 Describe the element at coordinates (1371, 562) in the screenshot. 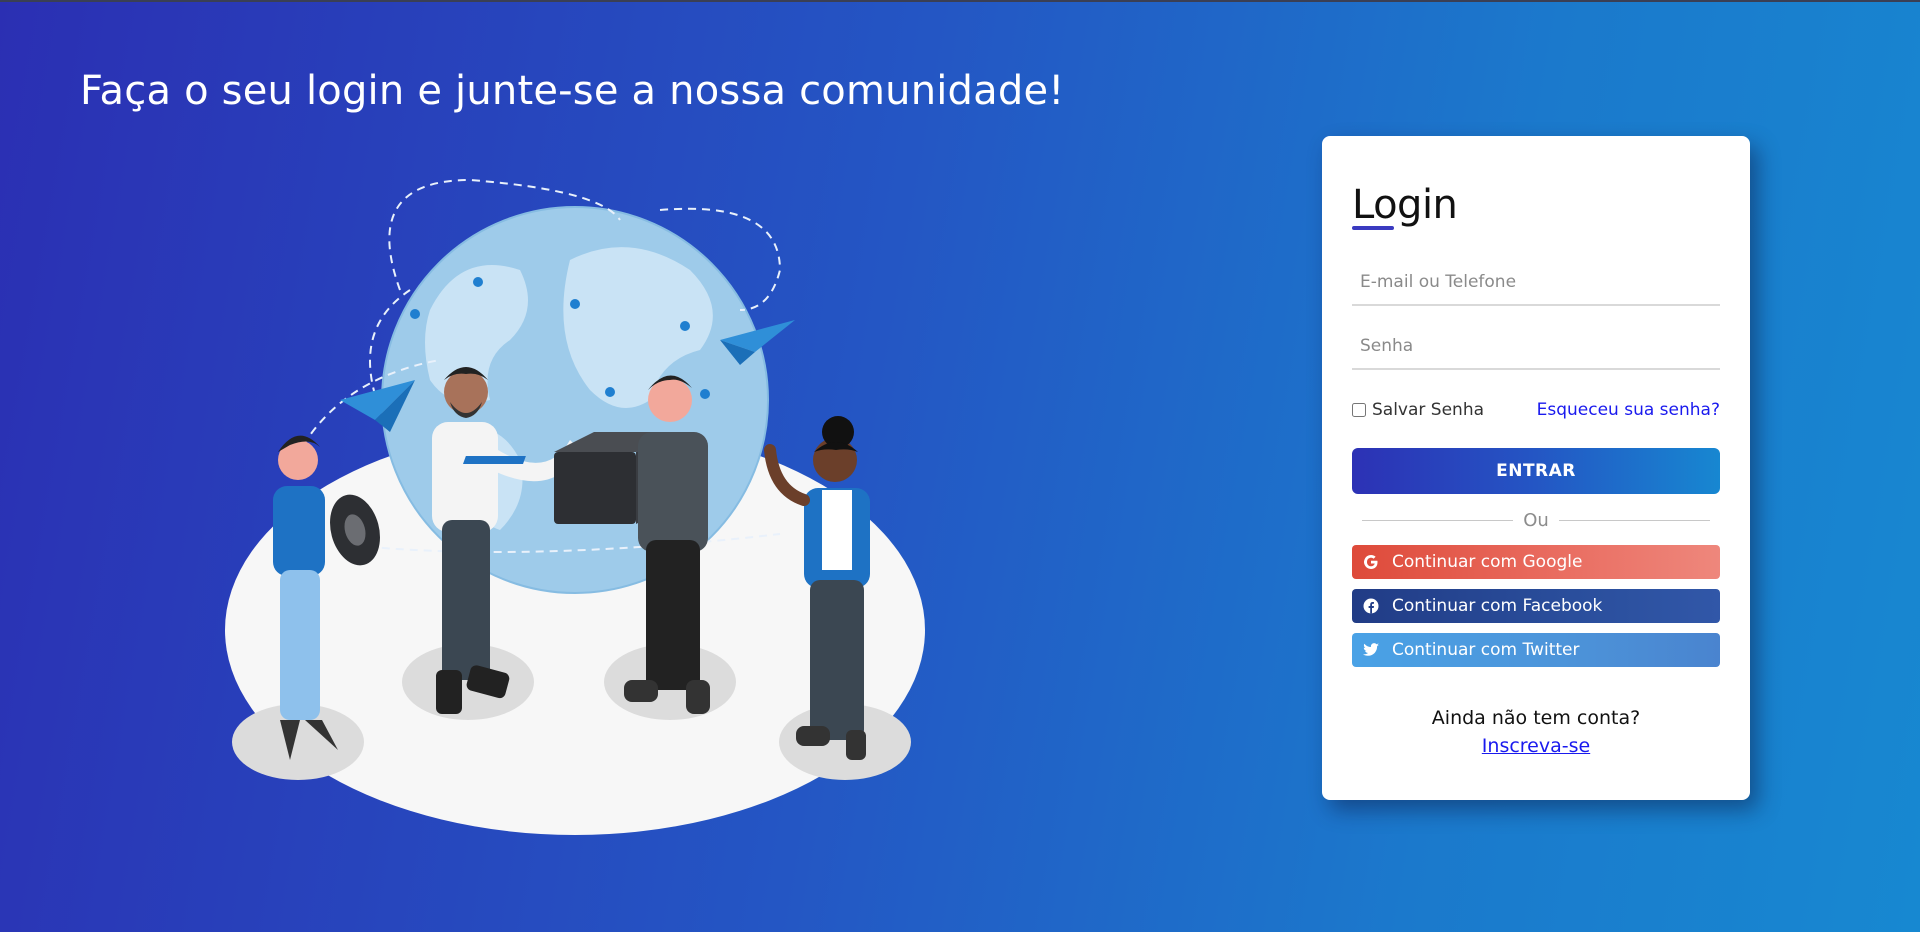

I see `google-icon` at that location.